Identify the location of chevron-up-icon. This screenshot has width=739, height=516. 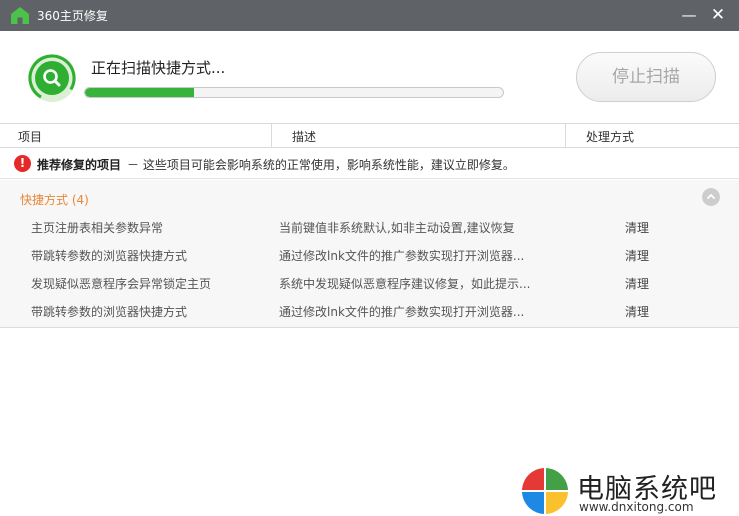
(711, 197).